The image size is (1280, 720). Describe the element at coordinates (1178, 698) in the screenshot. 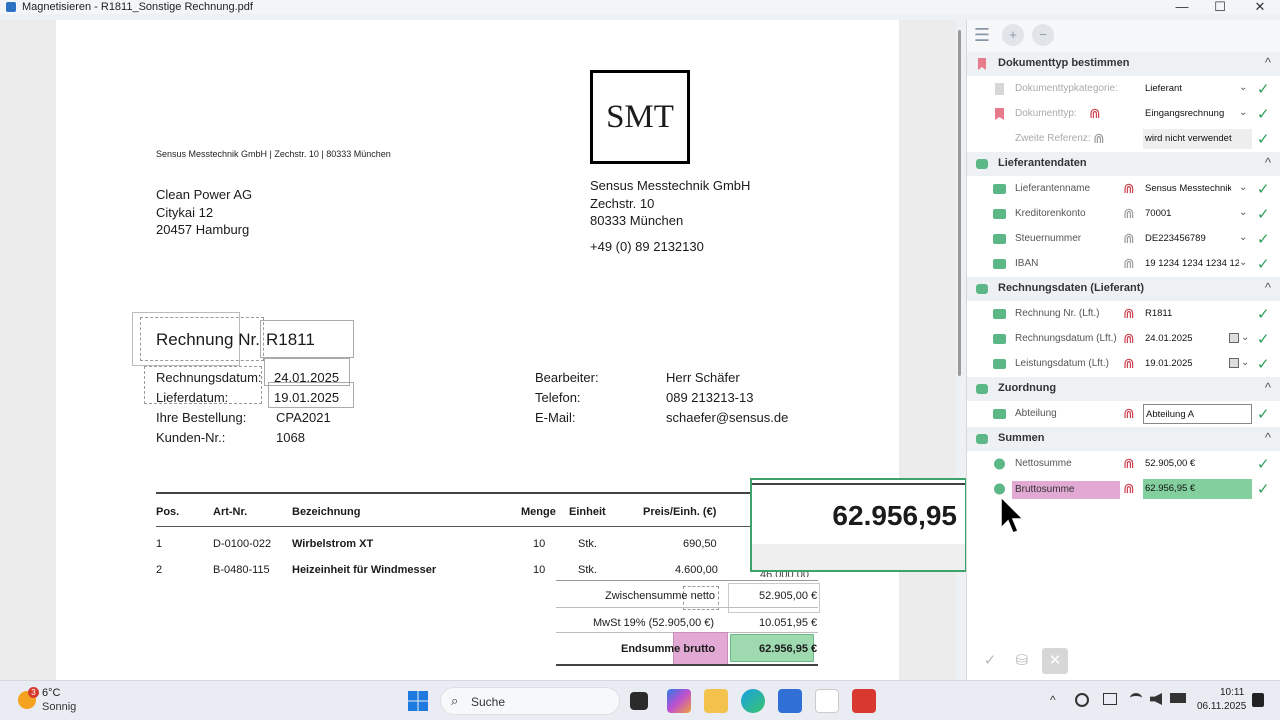

I see `battery-icon` at that location.